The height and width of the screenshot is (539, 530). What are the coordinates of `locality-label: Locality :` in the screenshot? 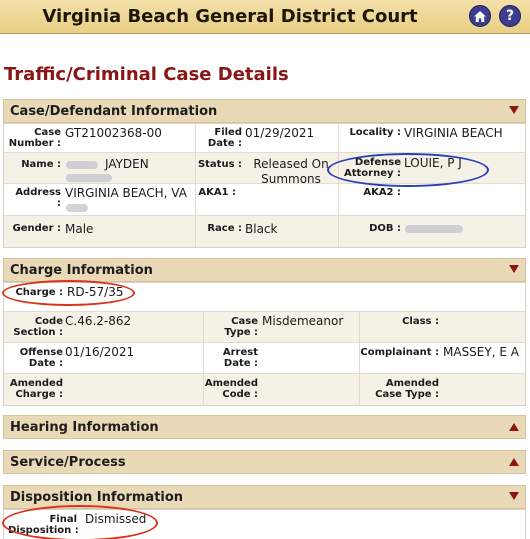 It's located at (375, 132).